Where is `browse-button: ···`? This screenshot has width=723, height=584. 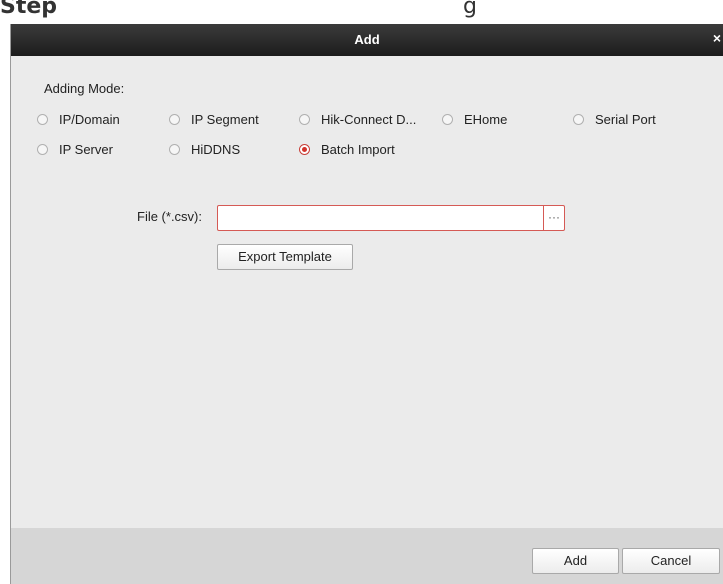 browse-button: ··· is located at coordinates (553, 218).